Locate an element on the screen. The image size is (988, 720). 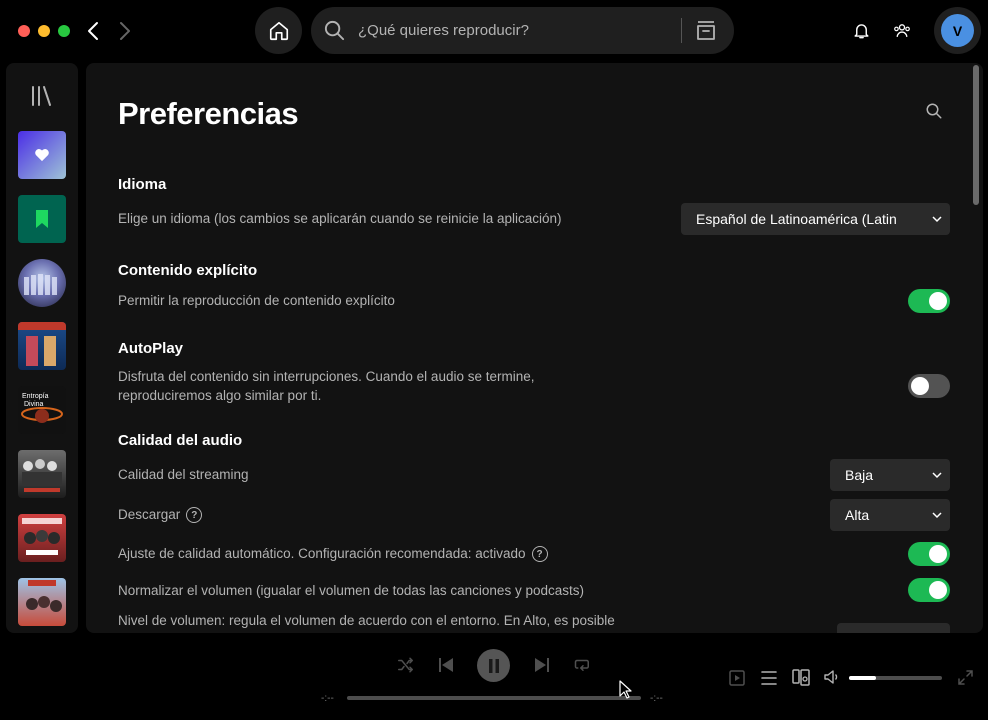
normalize-volume-toggle is located at coordinates (929, 590).